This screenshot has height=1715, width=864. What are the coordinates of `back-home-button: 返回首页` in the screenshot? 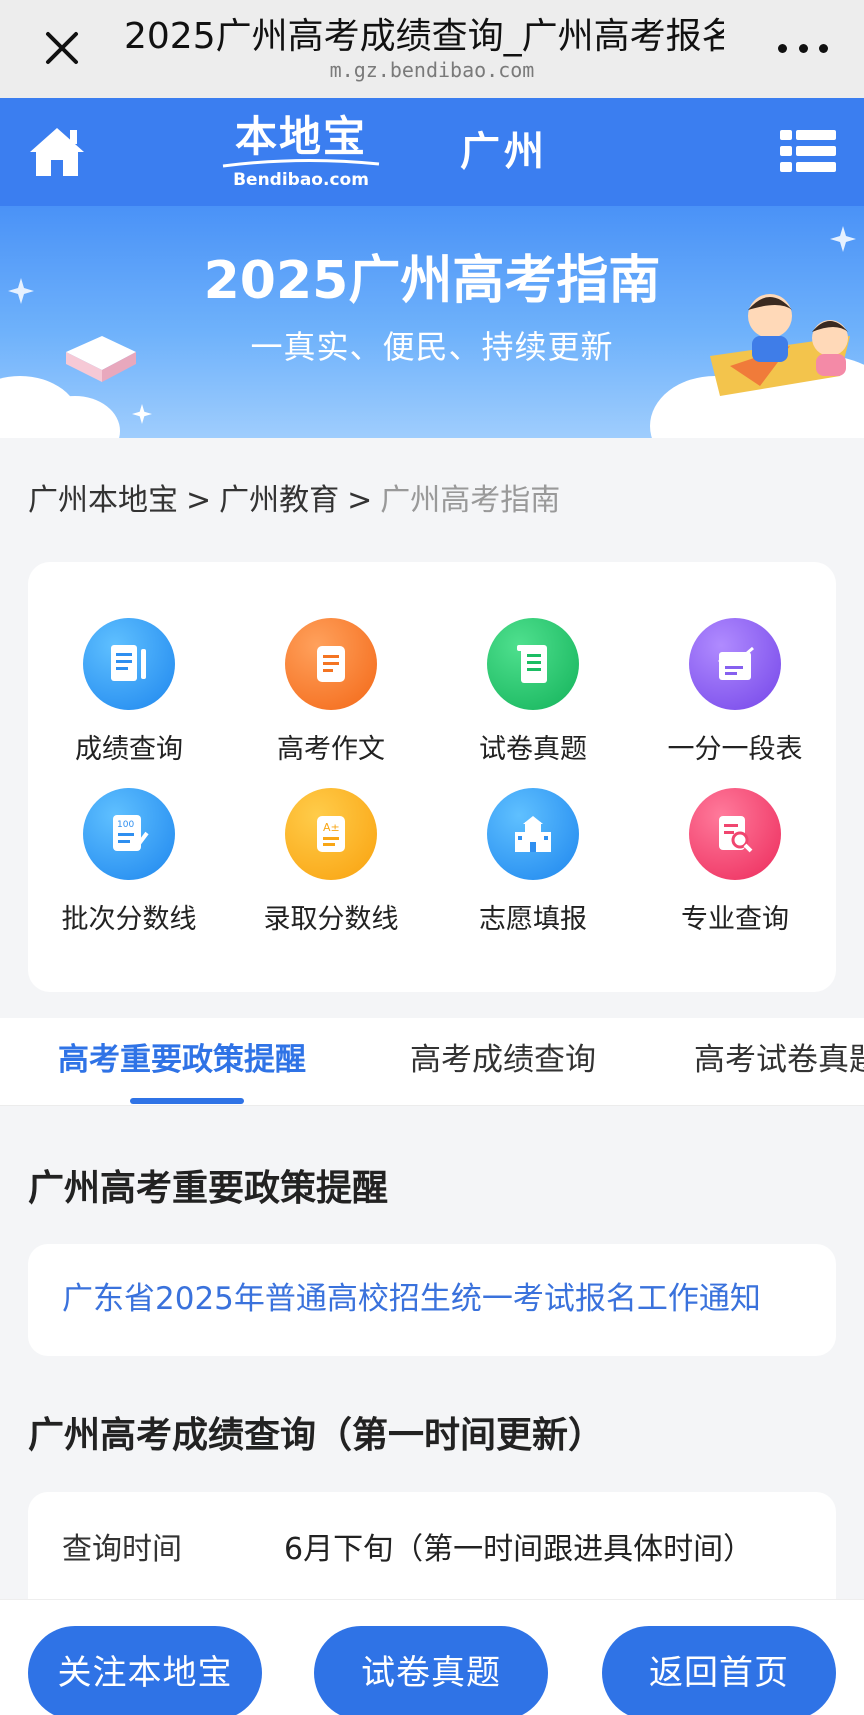 It's located at (719, 1670).